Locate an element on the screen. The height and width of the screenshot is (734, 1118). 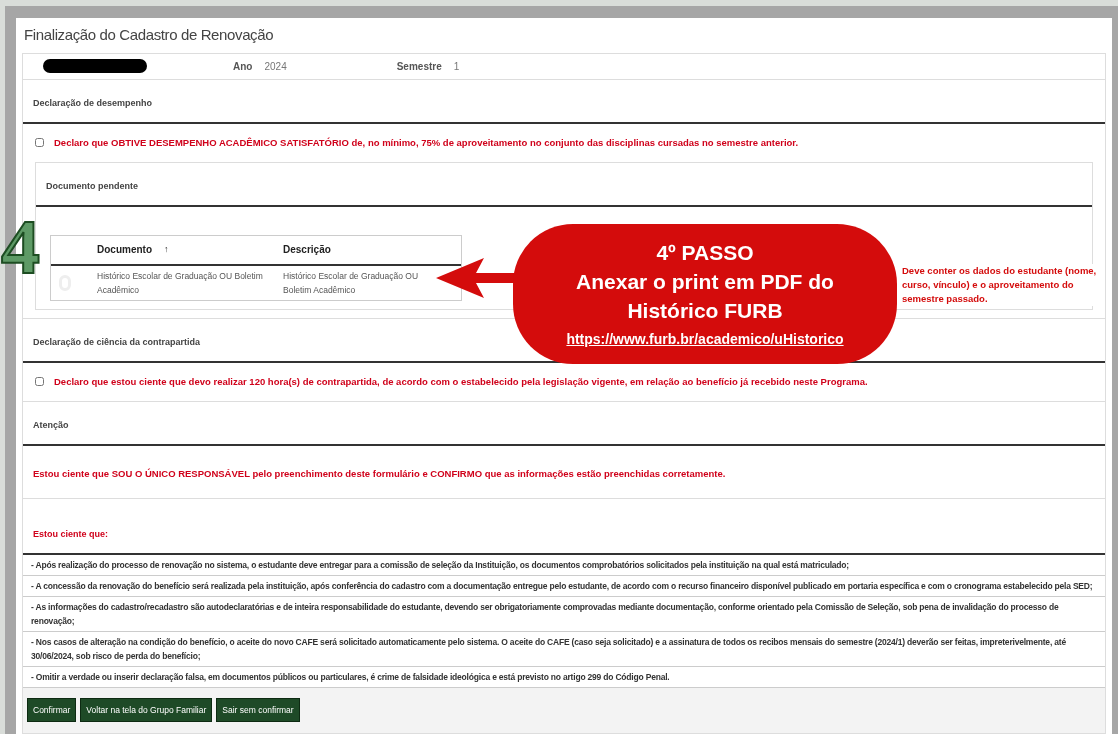
section-title: Documento pendente is located at coordinates (92, 185).